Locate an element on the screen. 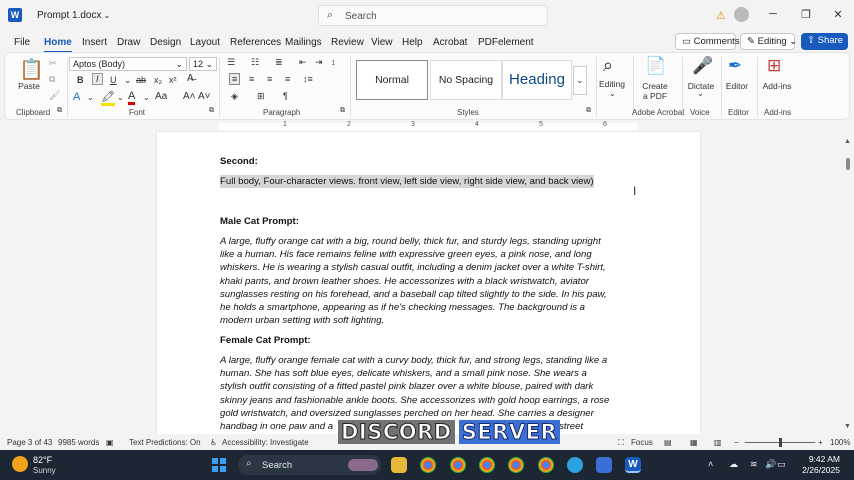  battery-icon: ▭ is located at coordinates (781, 464).